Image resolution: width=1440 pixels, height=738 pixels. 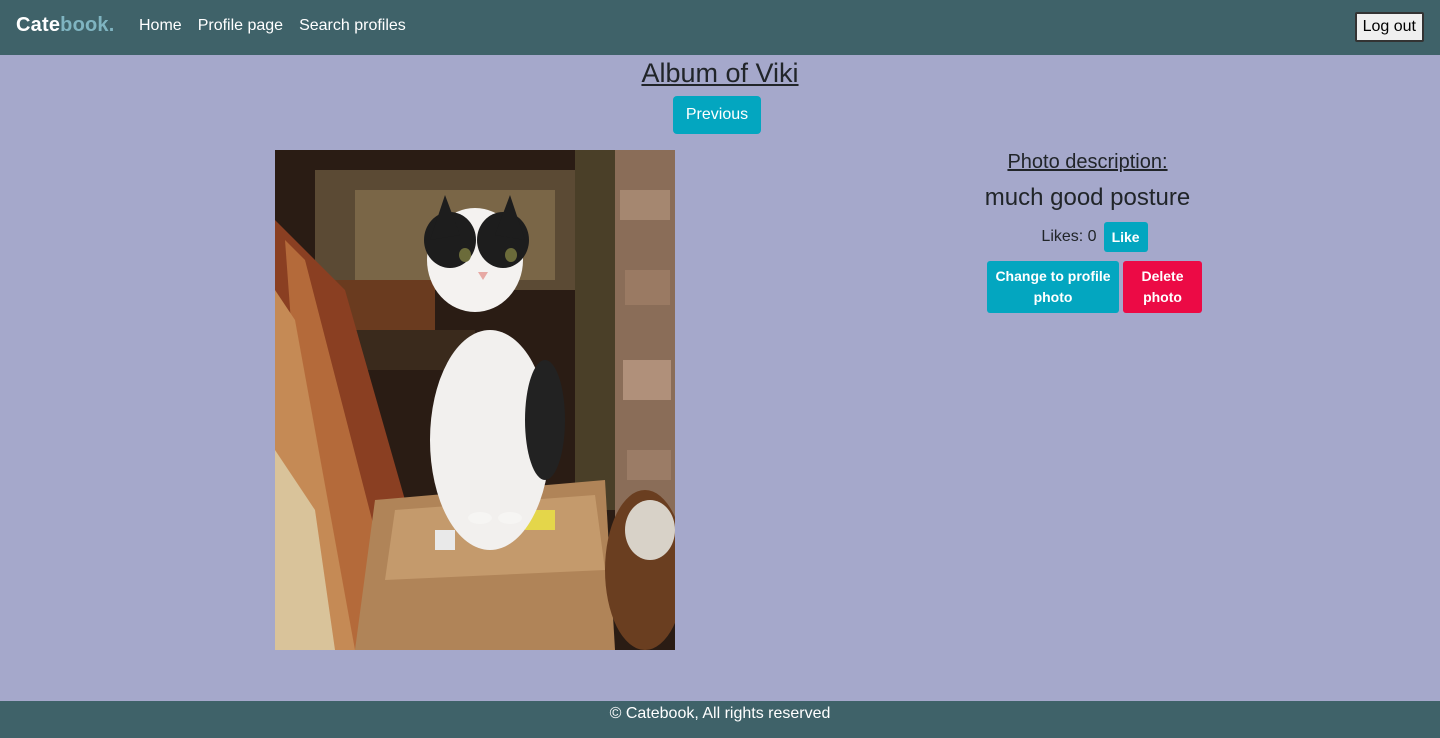 I want to click on footer: © Catebook, All rights reserved, so click(x=720, y=719).